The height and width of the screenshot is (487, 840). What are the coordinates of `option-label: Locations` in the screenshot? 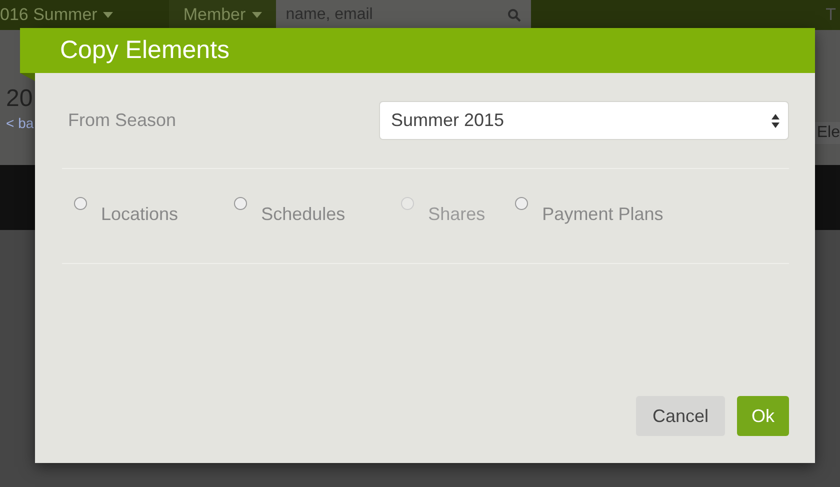 It's located at (139, 214).